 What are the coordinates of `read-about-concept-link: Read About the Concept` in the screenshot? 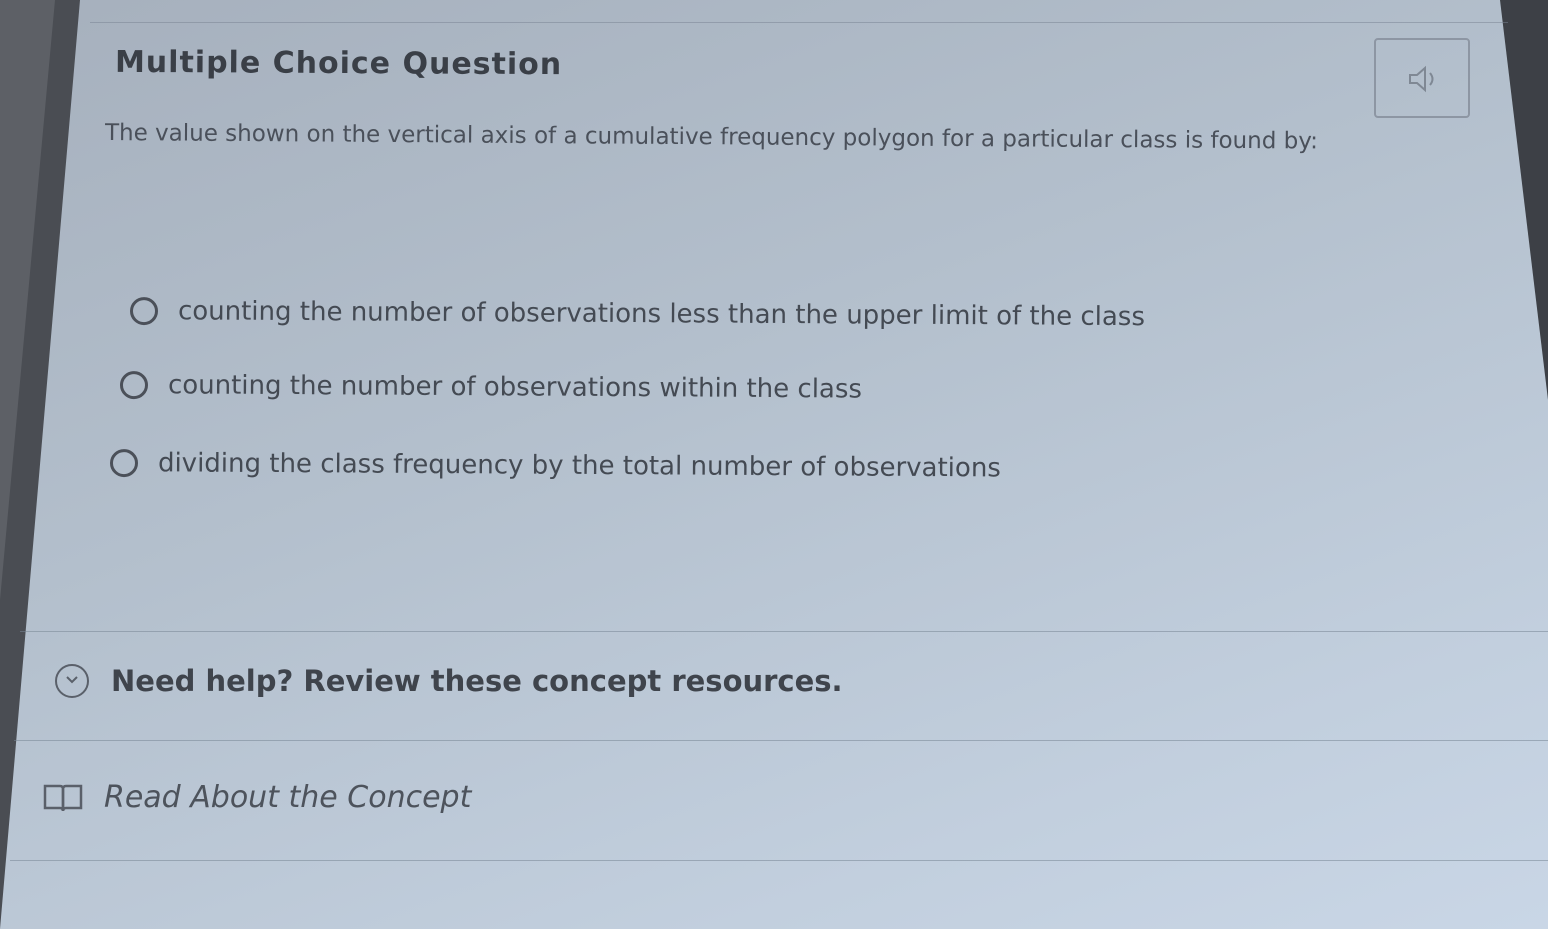 It's located at (256, 797).